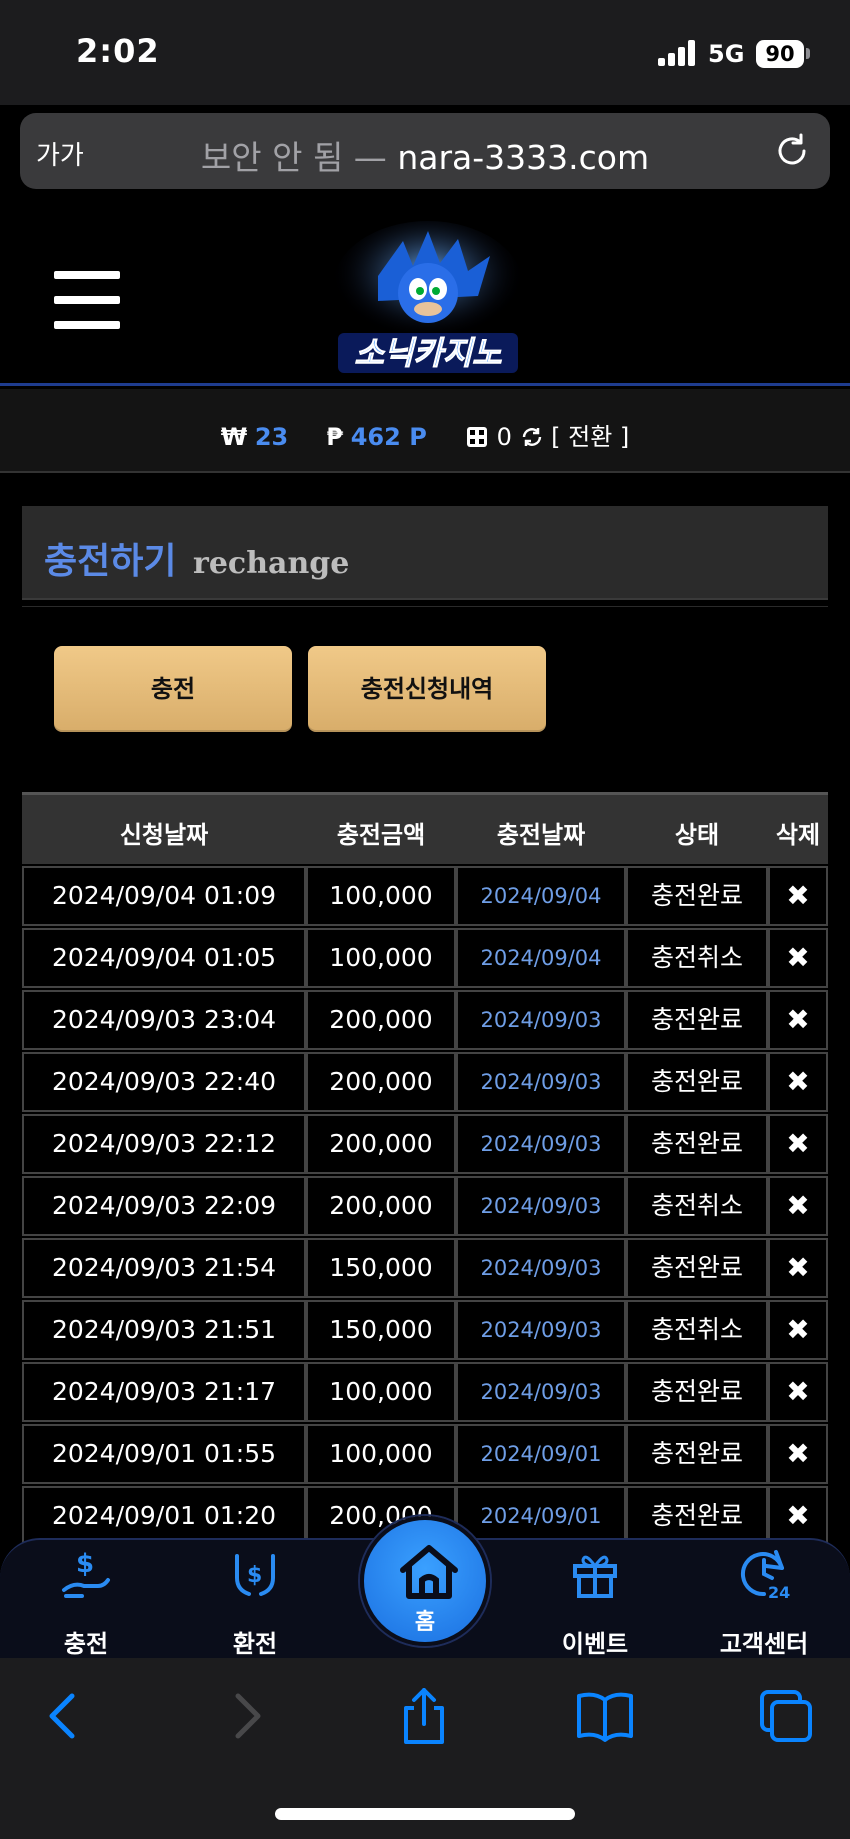 This screenshot has width=850, height=1839. Describe the element at coordinates (86, 1600) in the screenshot. I see `nav-charge: $ 충전` at that location.